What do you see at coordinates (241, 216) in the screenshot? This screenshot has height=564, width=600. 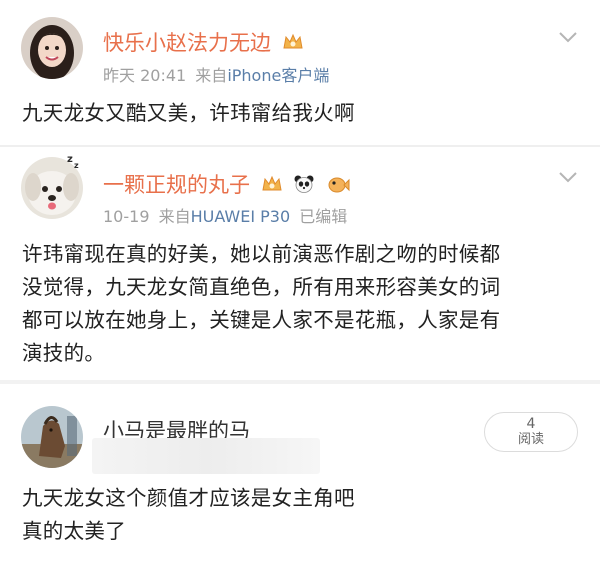 I see `device-link: HUAWEI P30` at bounding box center [241, 216].